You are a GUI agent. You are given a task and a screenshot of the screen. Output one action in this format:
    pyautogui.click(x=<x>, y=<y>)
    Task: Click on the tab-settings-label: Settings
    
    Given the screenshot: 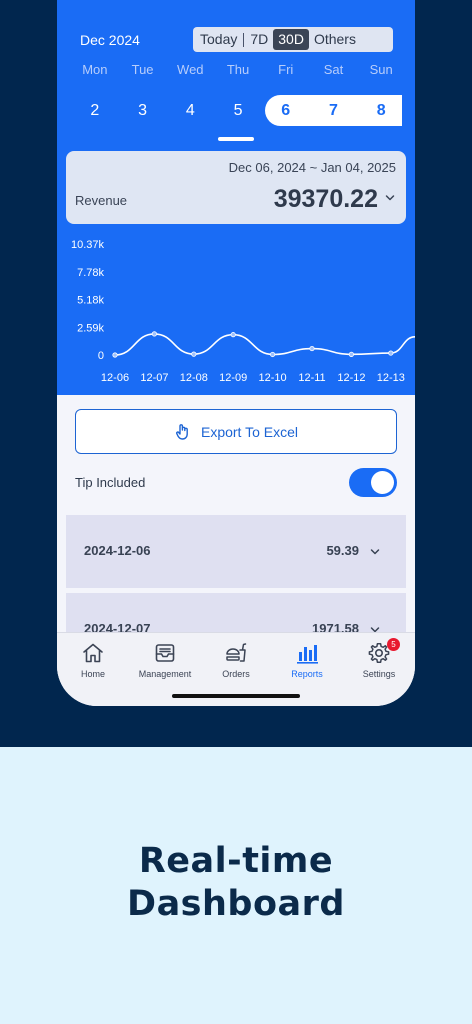 What is the action you would take?
    pyautogui.click(x=379, y=674)
    